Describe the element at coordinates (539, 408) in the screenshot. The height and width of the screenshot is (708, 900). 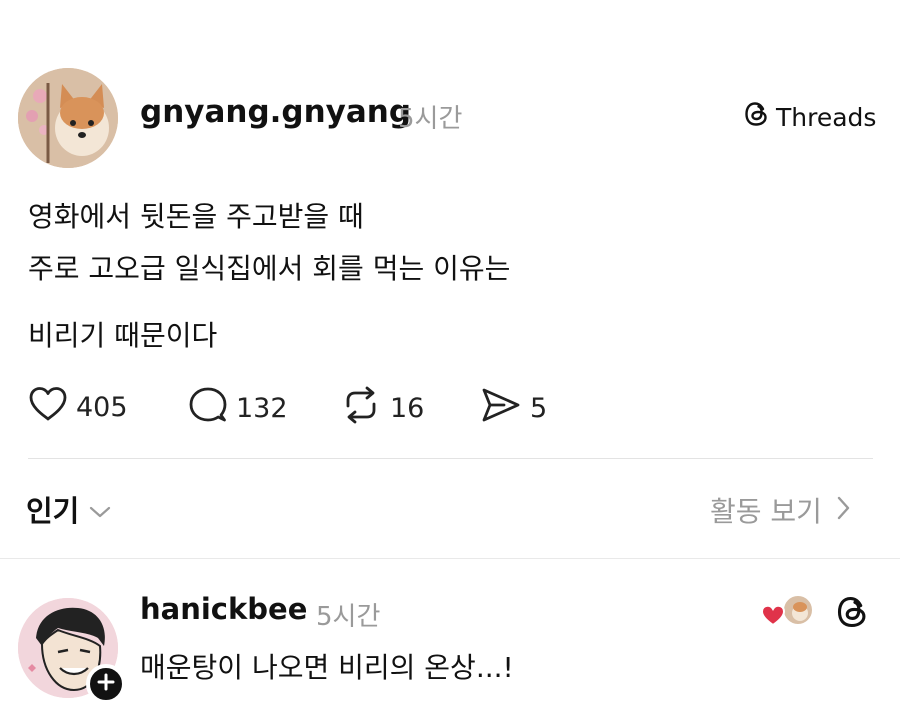
I see `share-count: 5` at that location.